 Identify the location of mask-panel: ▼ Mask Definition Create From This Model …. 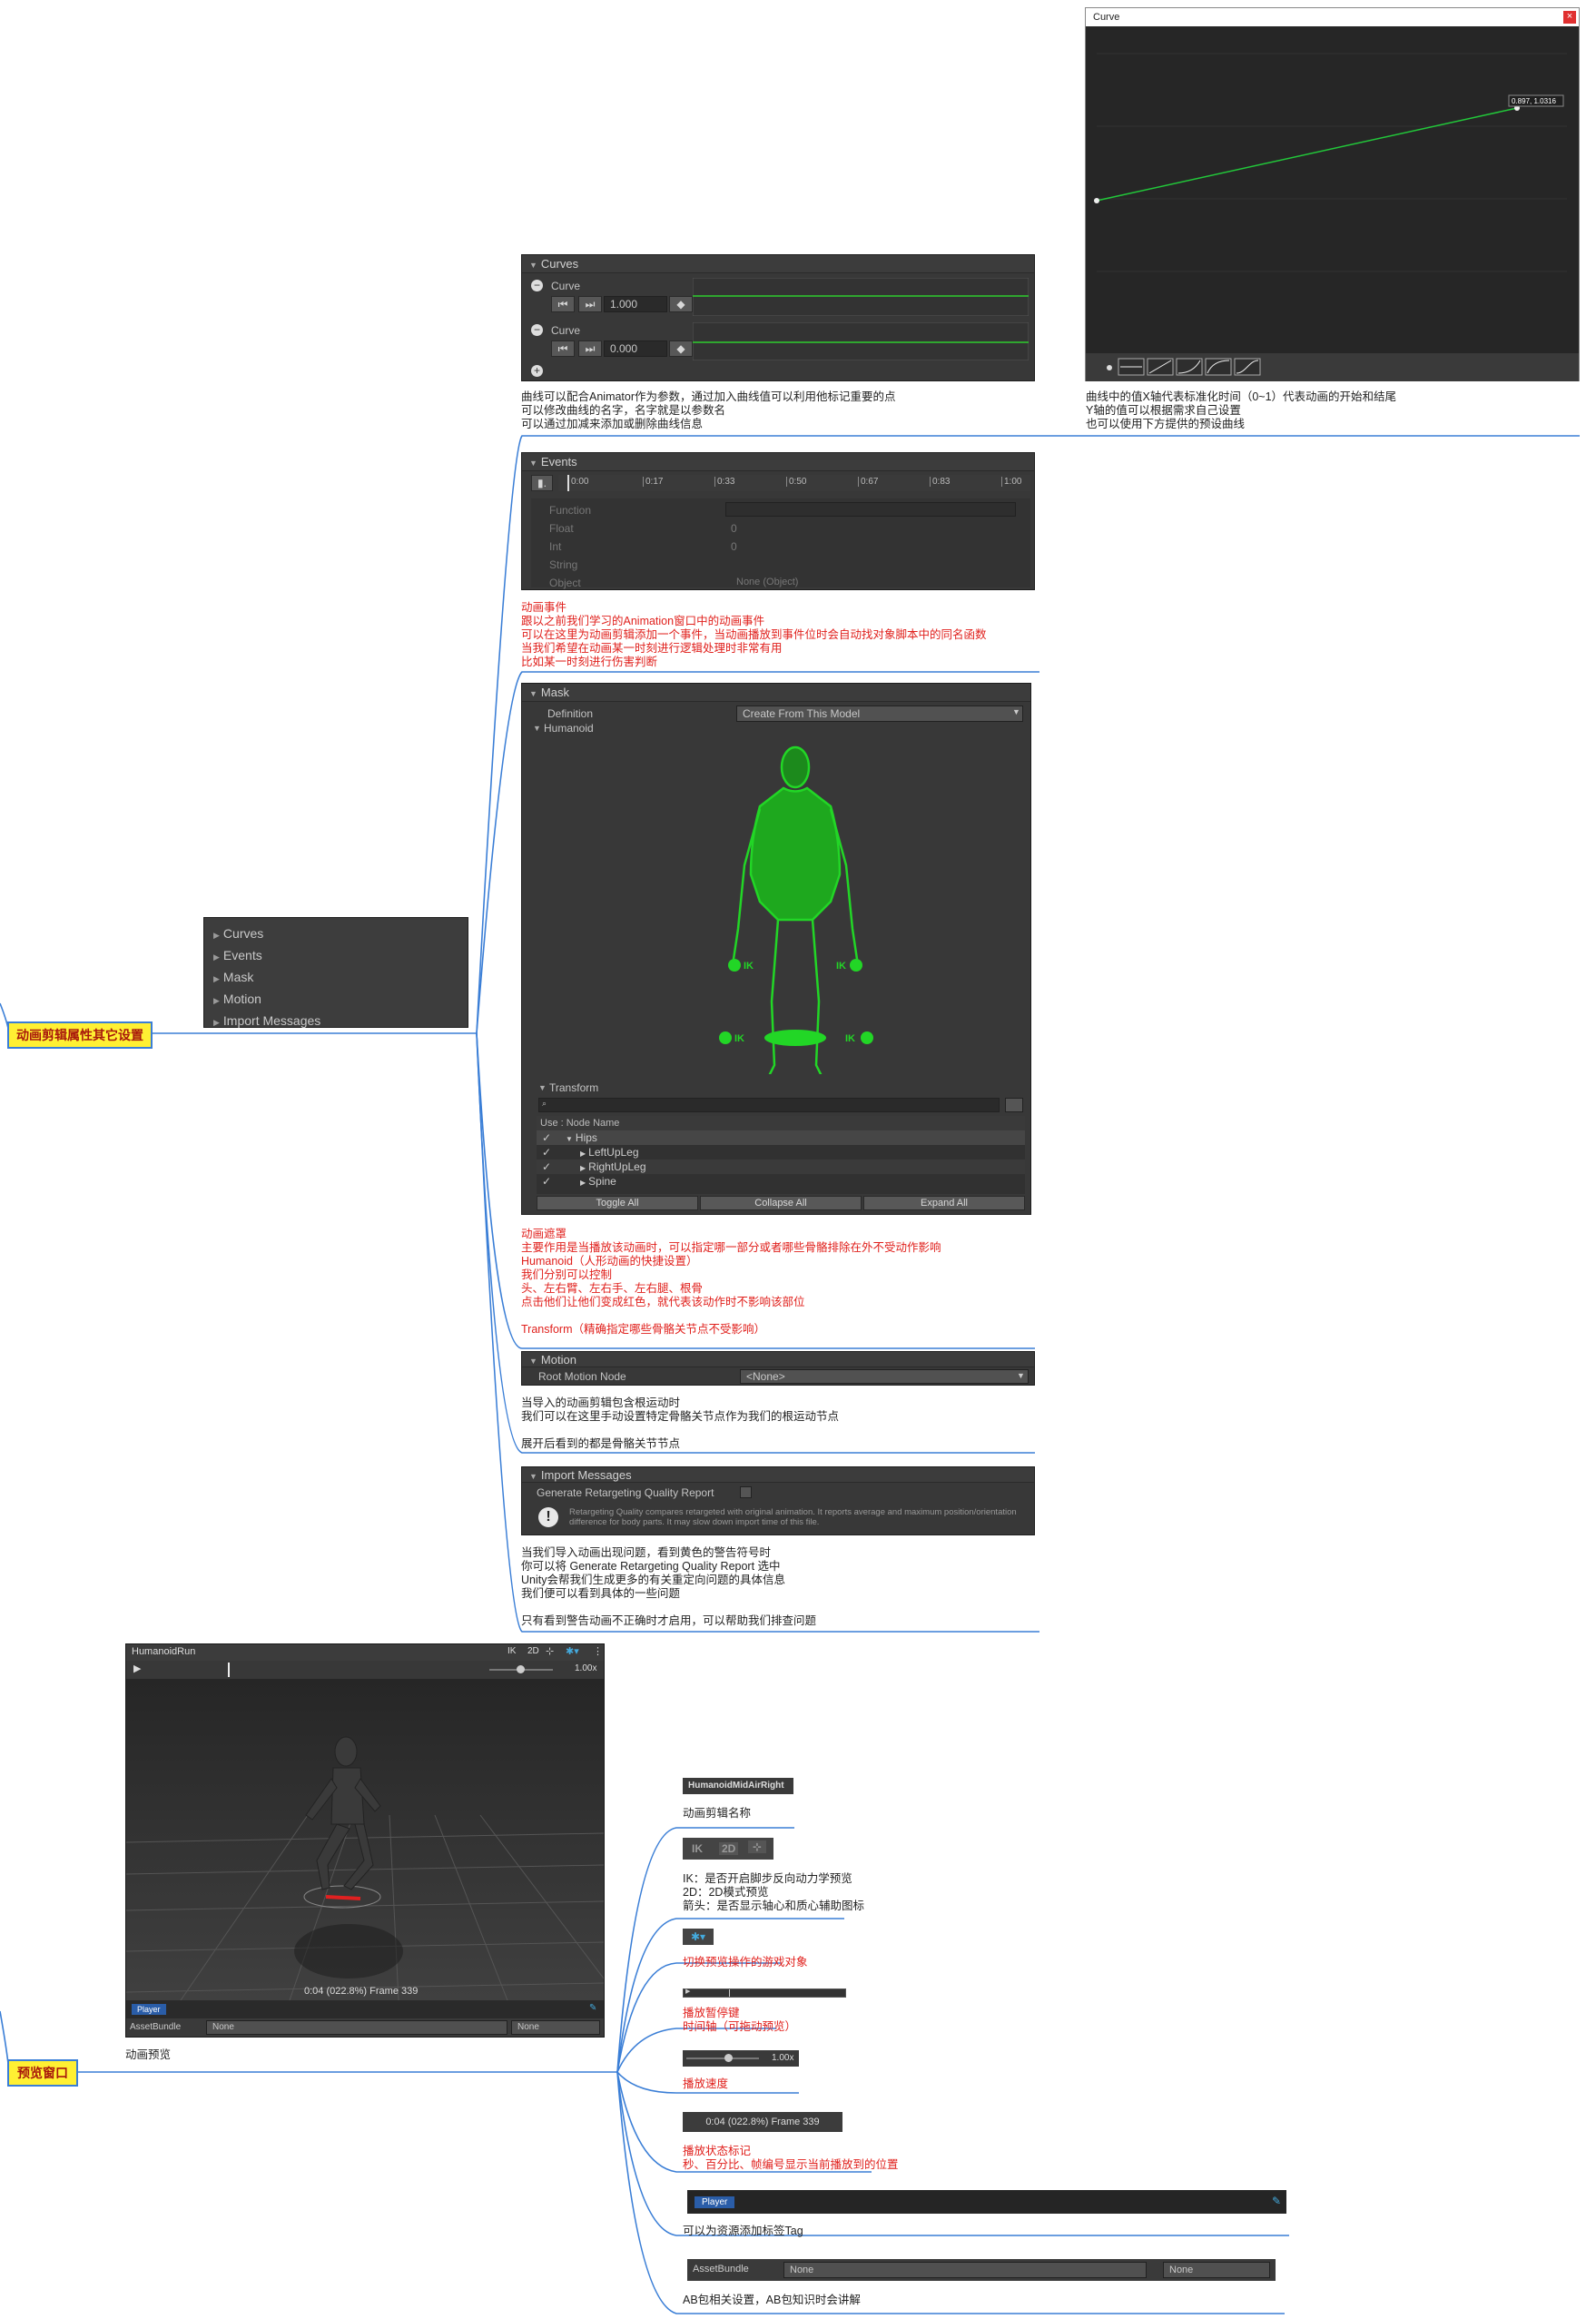
(776, 949).